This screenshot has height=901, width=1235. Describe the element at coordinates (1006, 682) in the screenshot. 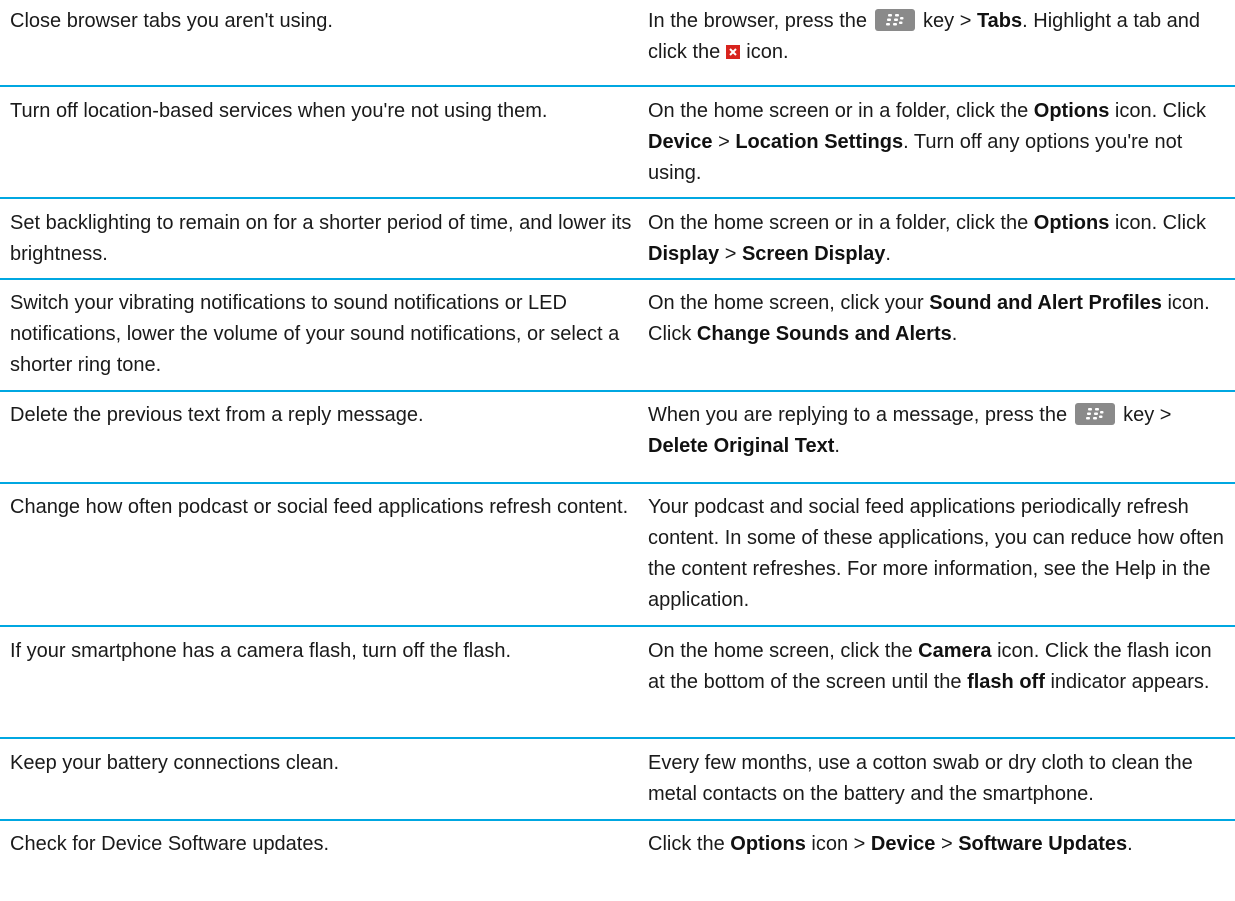

I see `bold-term: flash off` at that location.